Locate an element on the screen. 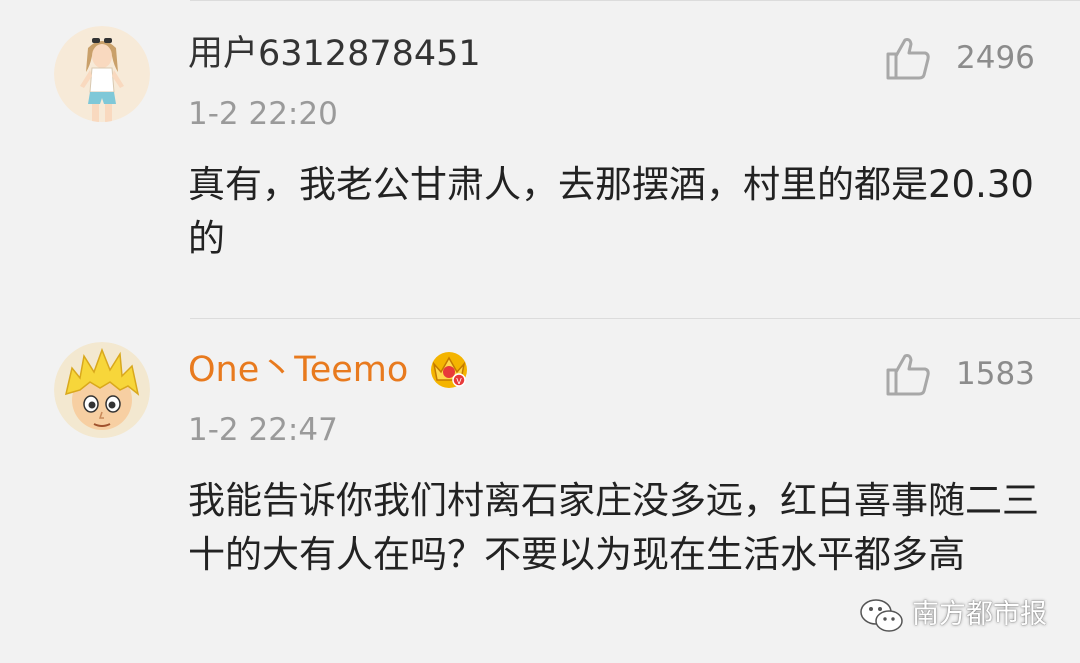 The height and width of the screenshot is (663, 1080). username: One丶Teemo is located at coordinates (298, 370).